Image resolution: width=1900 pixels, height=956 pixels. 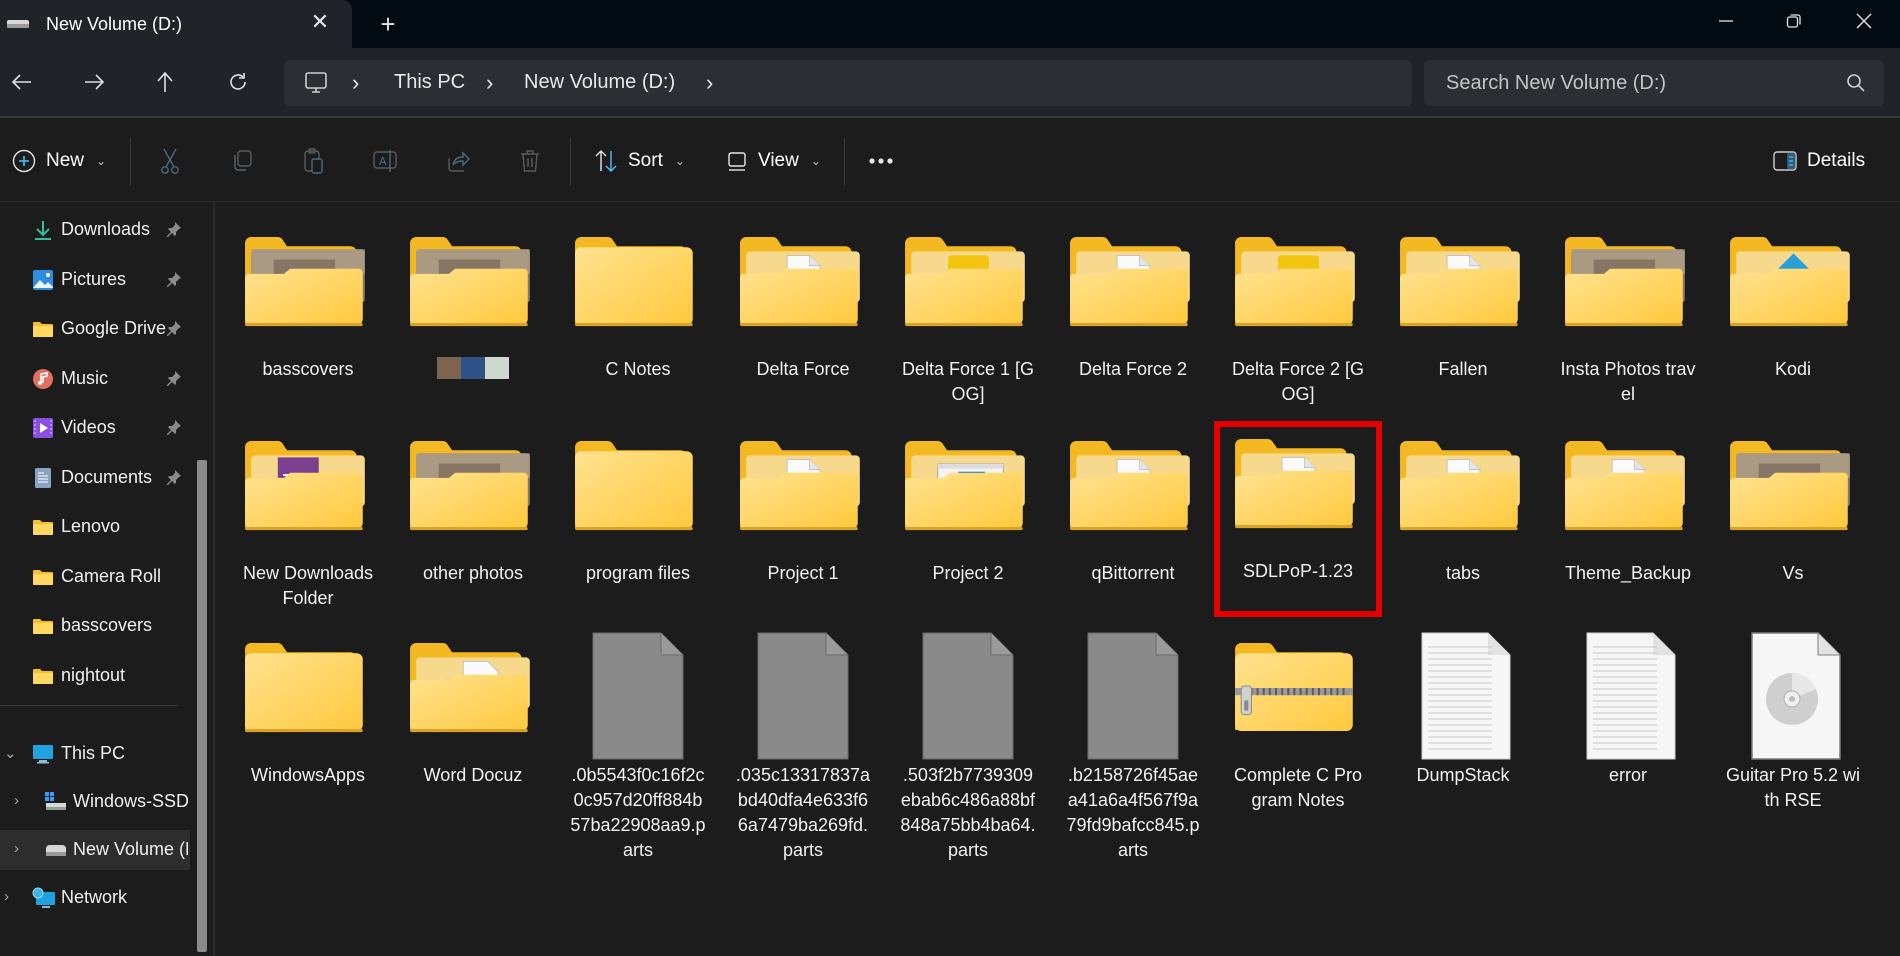 I want to click on forward-button, so click(x=94, y=82).